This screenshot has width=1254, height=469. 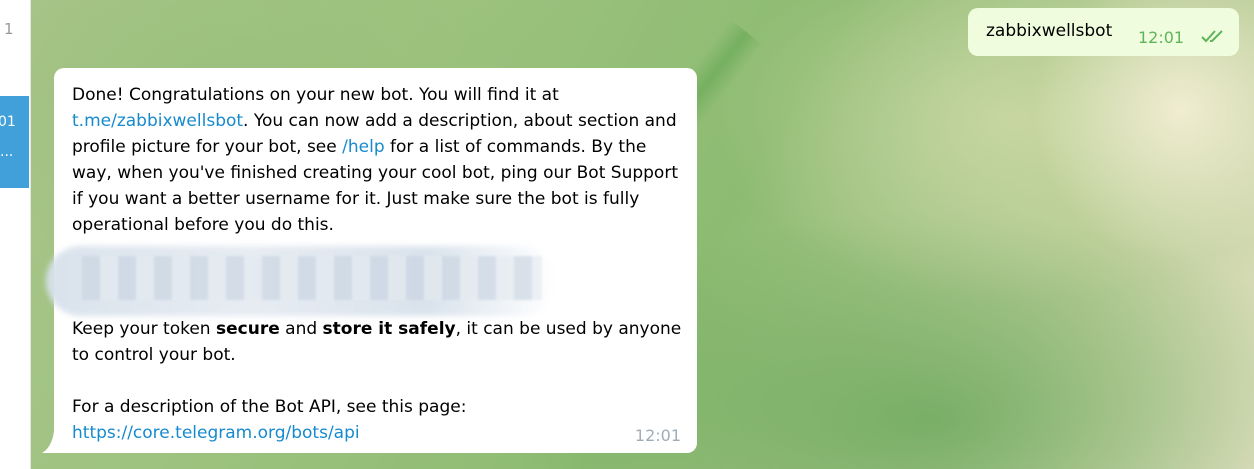 What do you see at coordinates (8, 122) in the screenshot?
I see `chat-list-item-time: 01` at bounding box center [8, 122].